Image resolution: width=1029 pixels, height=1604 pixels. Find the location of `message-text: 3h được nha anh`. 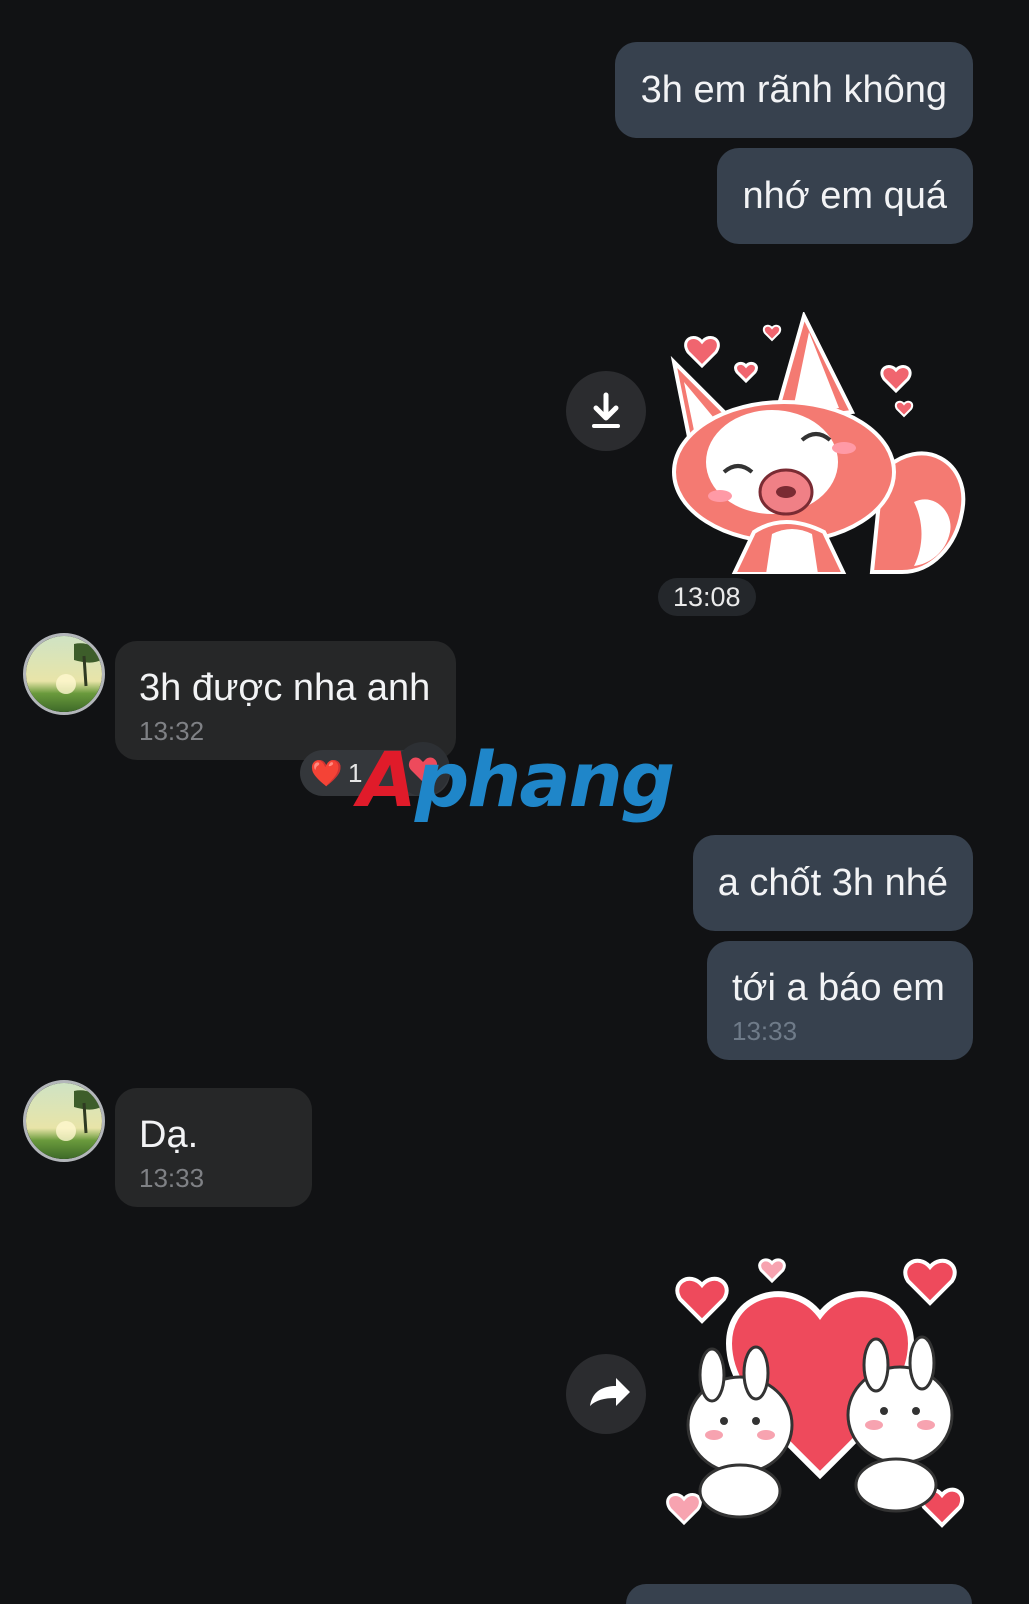

message-text: 3h được nha anh is located at coordinates (285, 688).